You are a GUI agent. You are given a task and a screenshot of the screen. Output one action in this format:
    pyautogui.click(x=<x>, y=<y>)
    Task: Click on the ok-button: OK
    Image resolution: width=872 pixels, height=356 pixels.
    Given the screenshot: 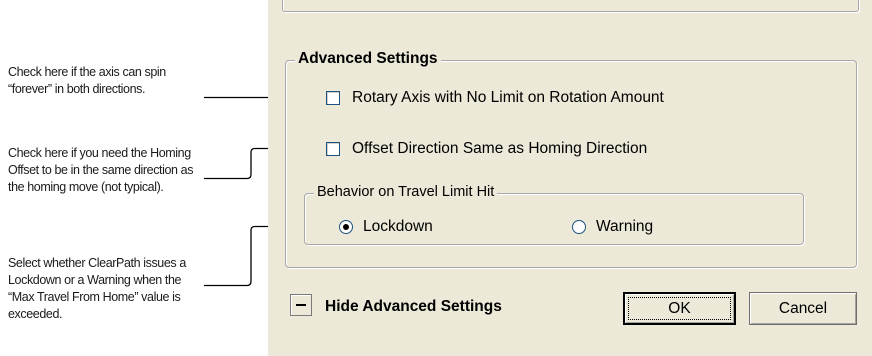 What is the action you would take?
    pyautogui.click(x=679, y=308)
    